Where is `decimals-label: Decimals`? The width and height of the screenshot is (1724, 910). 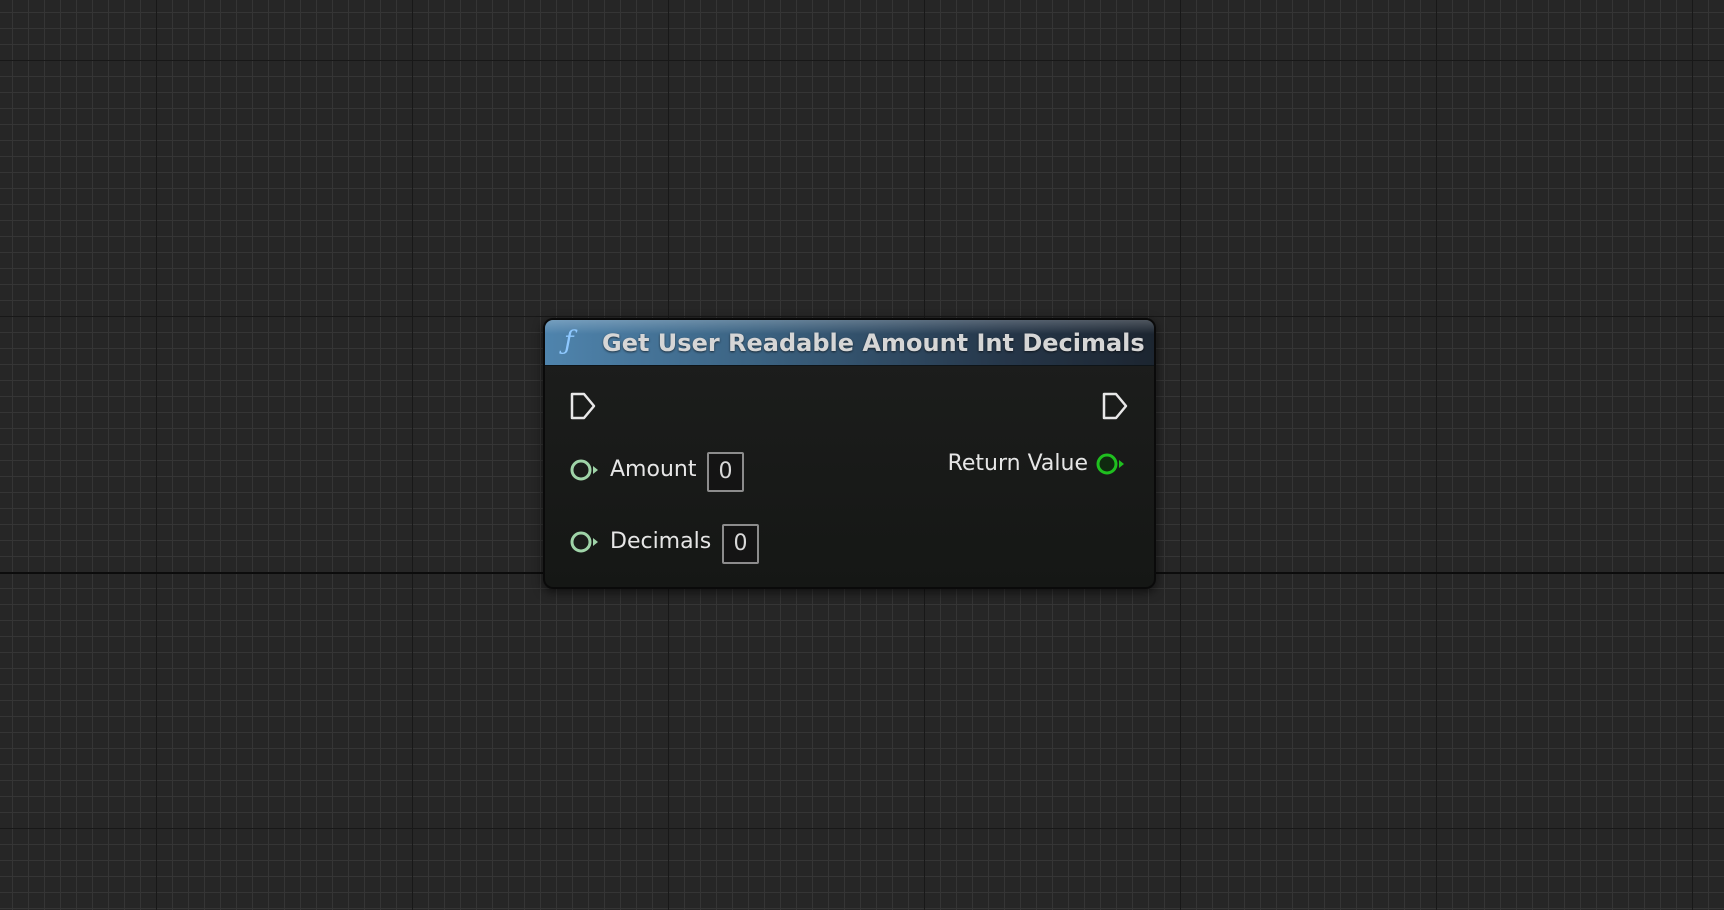
decimals-label: Decimals is located at coordinates (661, 541).